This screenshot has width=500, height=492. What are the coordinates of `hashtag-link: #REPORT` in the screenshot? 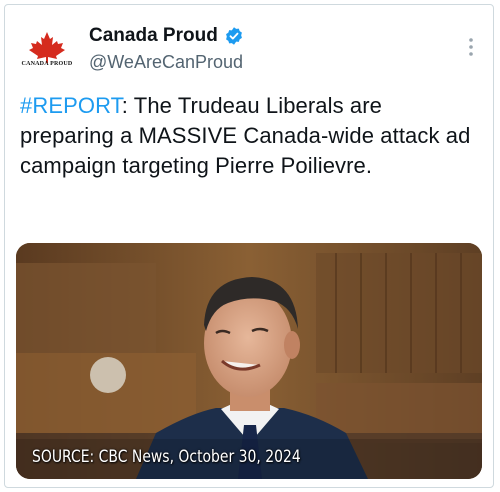 It's located at (71, 105).